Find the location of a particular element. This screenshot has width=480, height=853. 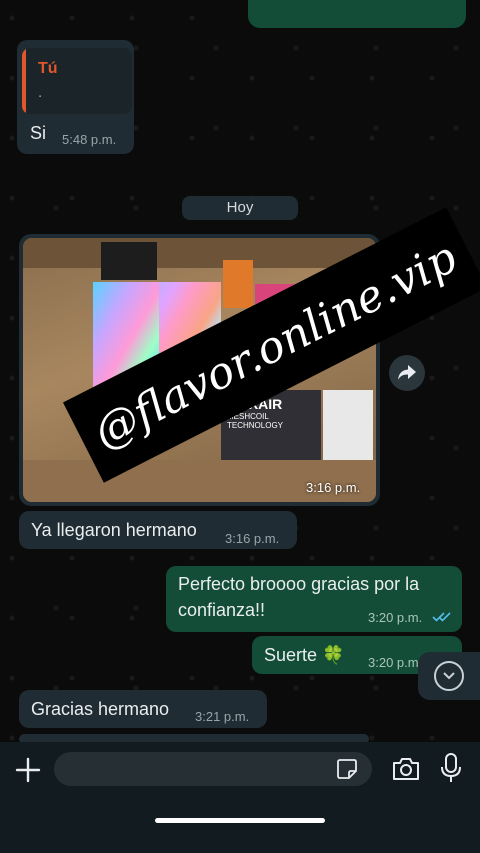

camera-icon is located at coordinates (406, 769).